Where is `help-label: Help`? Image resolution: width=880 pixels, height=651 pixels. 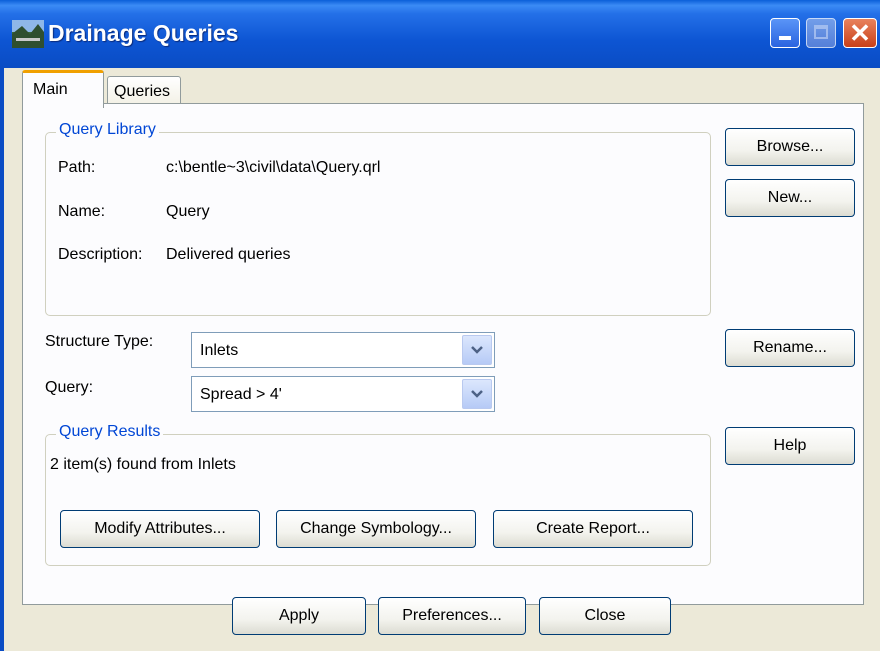
help-label: Help is located at coordinates (790, 445).